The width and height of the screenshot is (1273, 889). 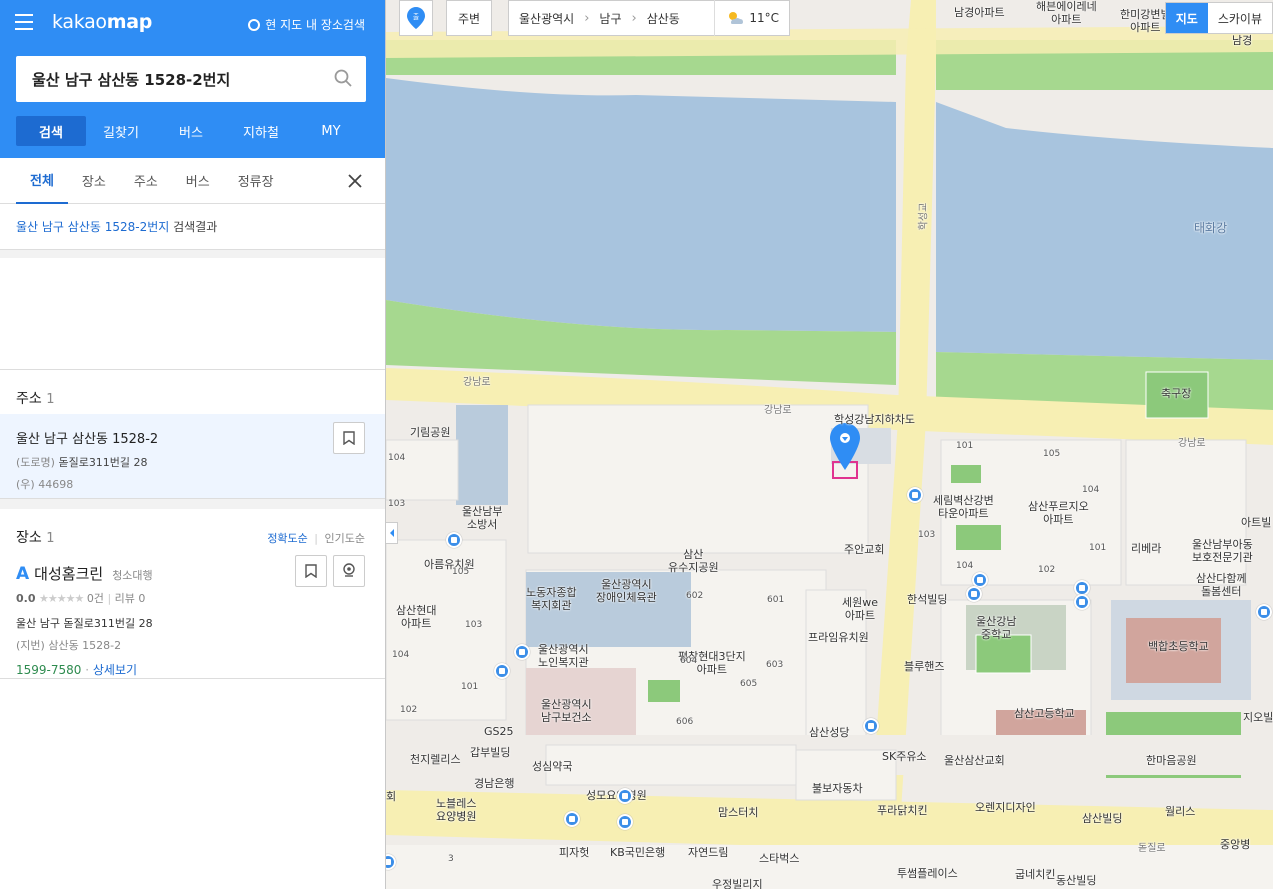 I want to click on breadcrumb-dong: 삼산동, so click(x=663, y=18).